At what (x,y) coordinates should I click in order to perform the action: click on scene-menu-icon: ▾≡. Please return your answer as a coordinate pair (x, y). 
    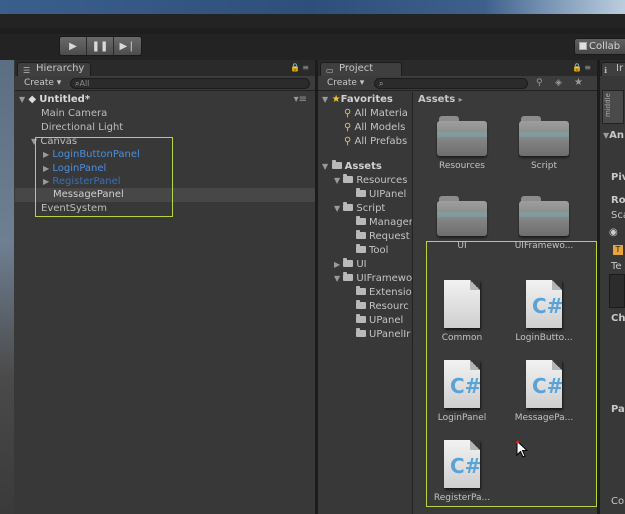
    Looking at the image, I should click on (300, 99).